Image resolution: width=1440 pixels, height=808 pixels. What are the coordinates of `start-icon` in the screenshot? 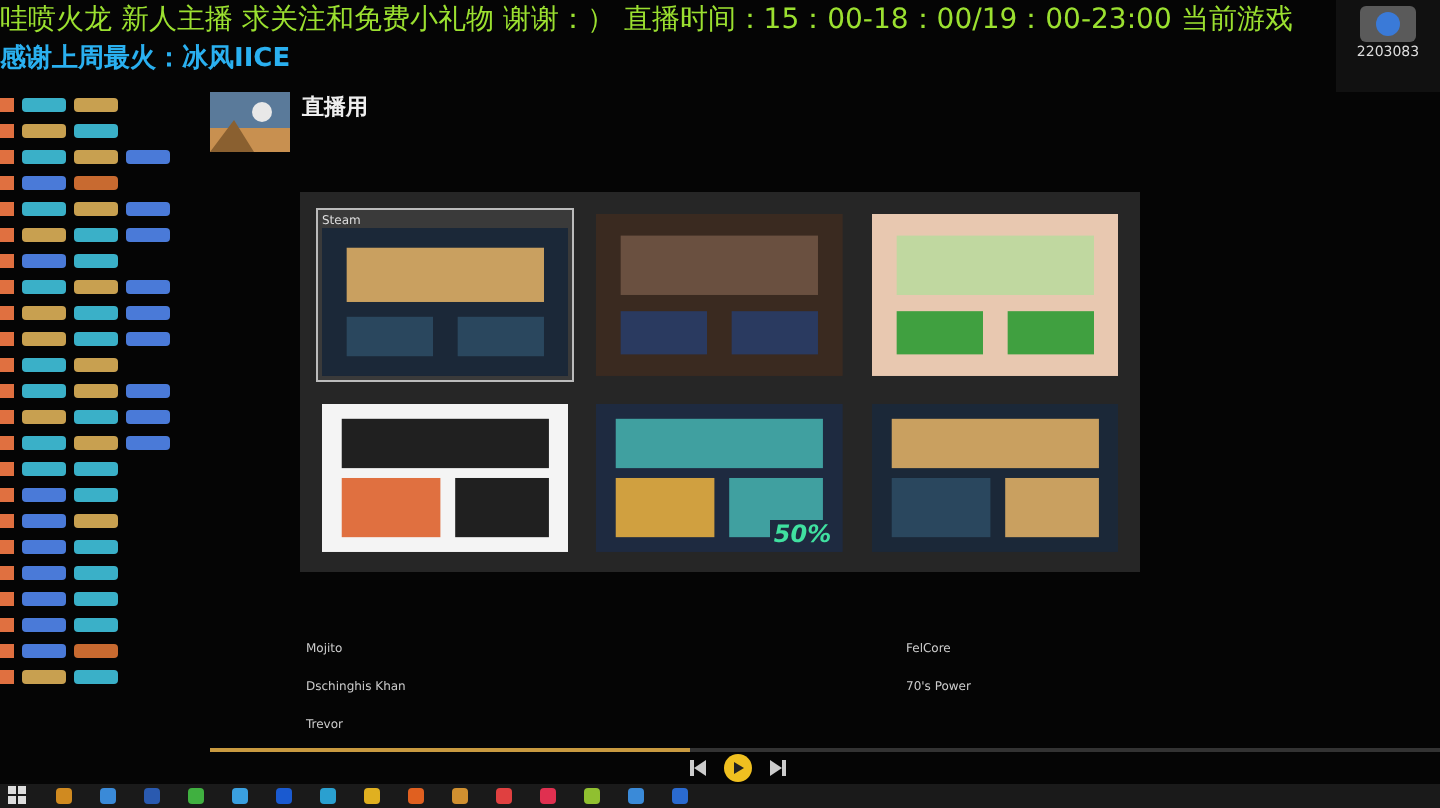 It's located at (18, 796).